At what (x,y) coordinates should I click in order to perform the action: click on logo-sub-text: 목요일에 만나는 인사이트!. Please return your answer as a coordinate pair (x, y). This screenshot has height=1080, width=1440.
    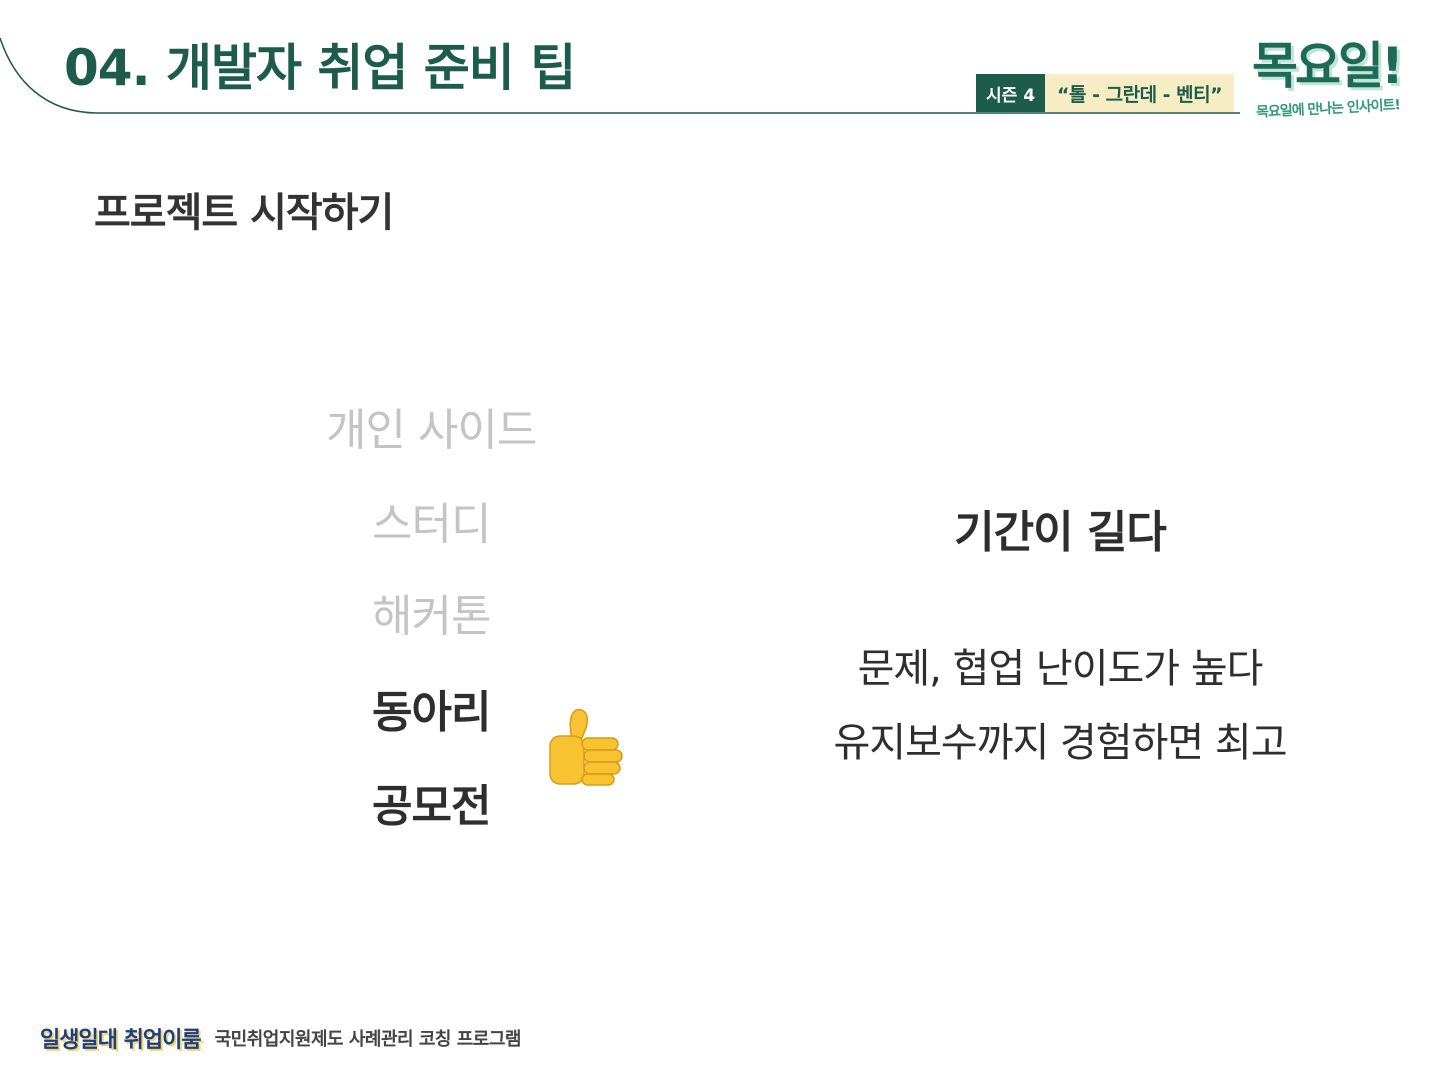
    Looking at the image, I should click on (1328, 109).